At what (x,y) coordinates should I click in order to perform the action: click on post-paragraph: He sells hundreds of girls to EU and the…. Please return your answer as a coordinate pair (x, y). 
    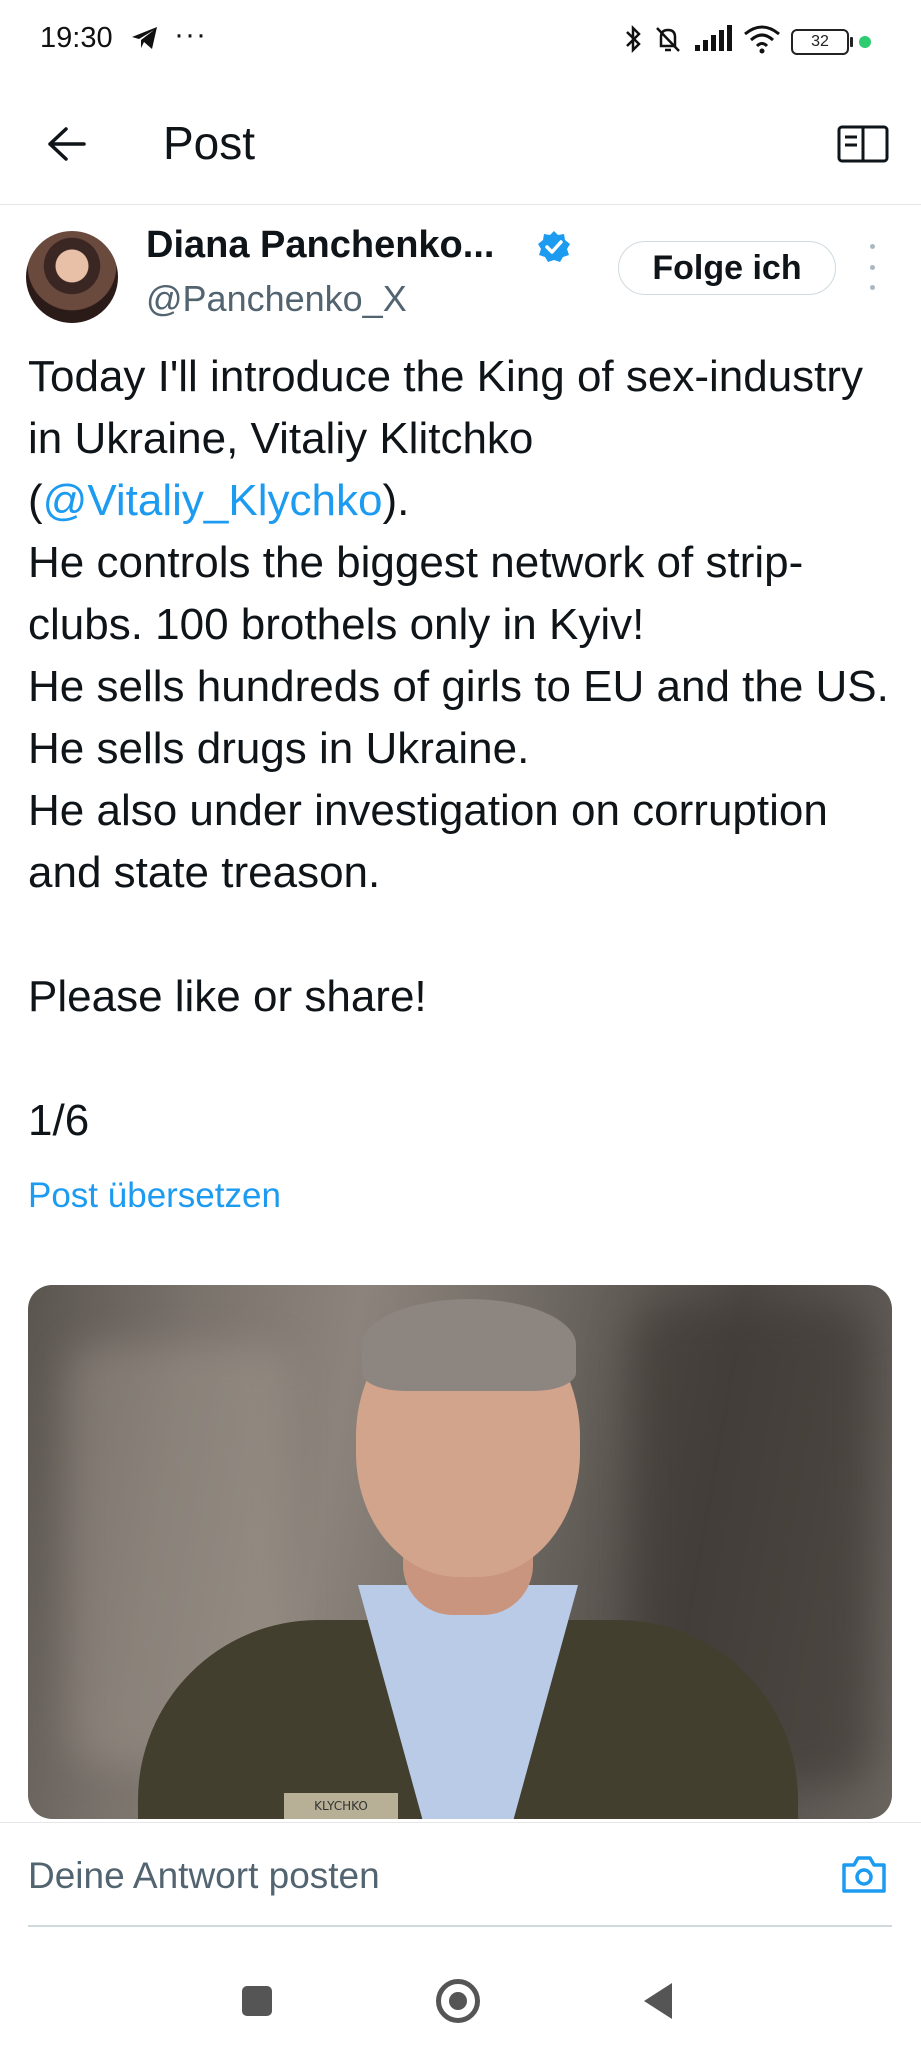
    Looking at the image, I should click on (458, 717).